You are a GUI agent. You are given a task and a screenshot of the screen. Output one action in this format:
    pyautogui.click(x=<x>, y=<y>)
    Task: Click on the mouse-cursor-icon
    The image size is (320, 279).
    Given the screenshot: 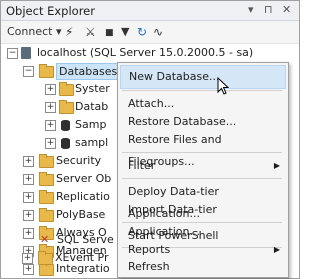 What is the action you would take?
    pyautogui.click(x=223, y=86)
    